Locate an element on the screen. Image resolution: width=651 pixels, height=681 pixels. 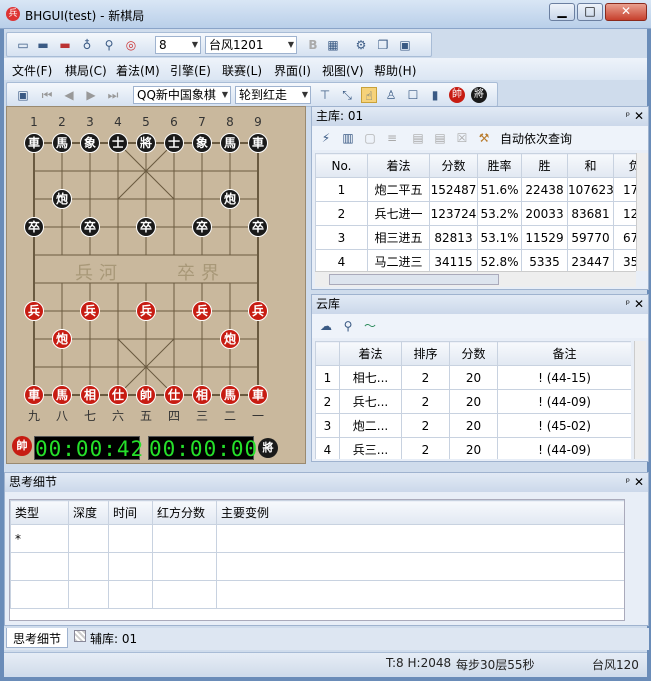
menu-engine: 引擎(E) is located at coordinates (190, 70).